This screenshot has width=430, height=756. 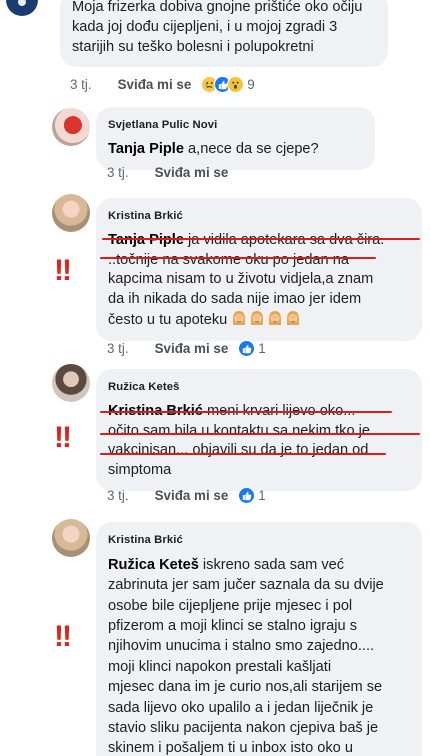 I want to click on comment-author: Svjetlana Pulic Novi, so click(x=235, y=126).